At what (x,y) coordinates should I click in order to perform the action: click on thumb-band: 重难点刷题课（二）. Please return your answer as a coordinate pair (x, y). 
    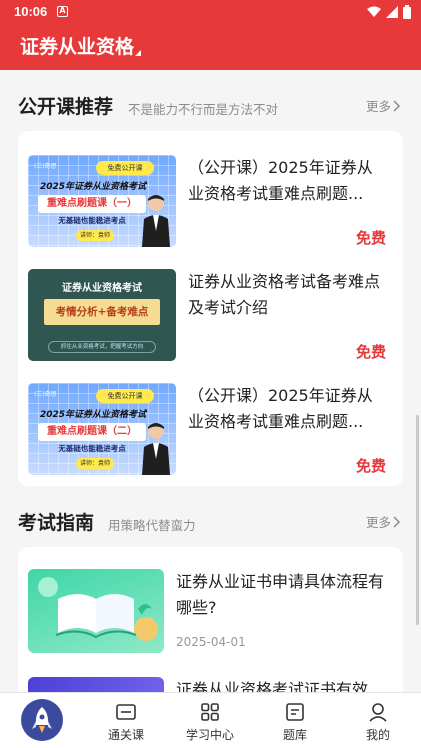
    Looking at the image, I should click on (92, 432).